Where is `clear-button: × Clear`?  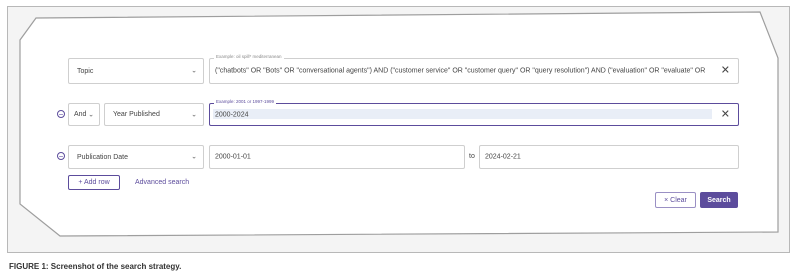
clear-button: × Clear is located at coordinates (675, 200).